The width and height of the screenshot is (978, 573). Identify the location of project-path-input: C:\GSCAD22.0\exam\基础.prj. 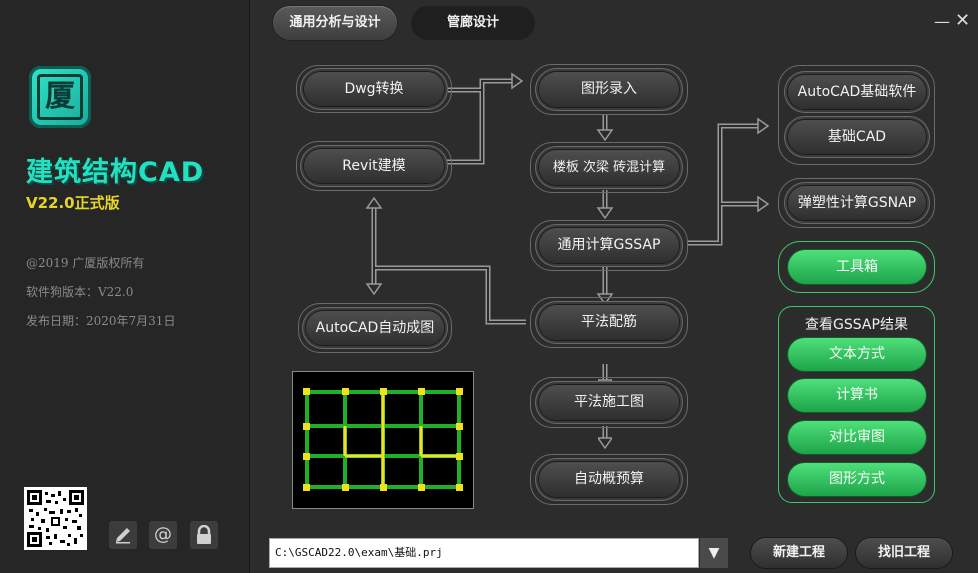
(484, 553).